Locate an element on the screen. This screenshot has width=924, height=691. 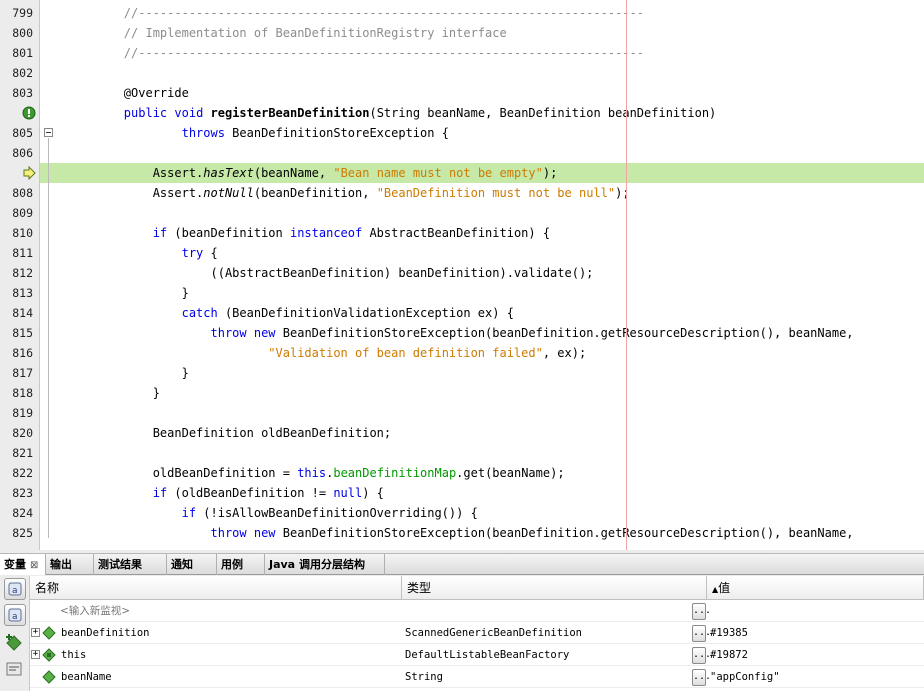
variable-name: beanName is located at coordinates (86, 677).